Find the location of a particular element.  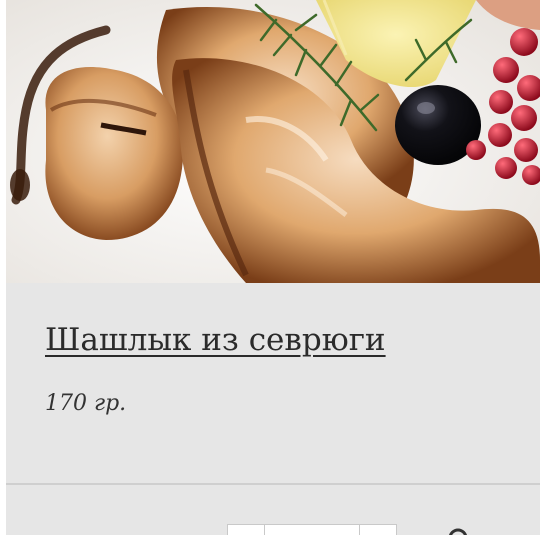

quantity-input is located at coordinates (313, 529).